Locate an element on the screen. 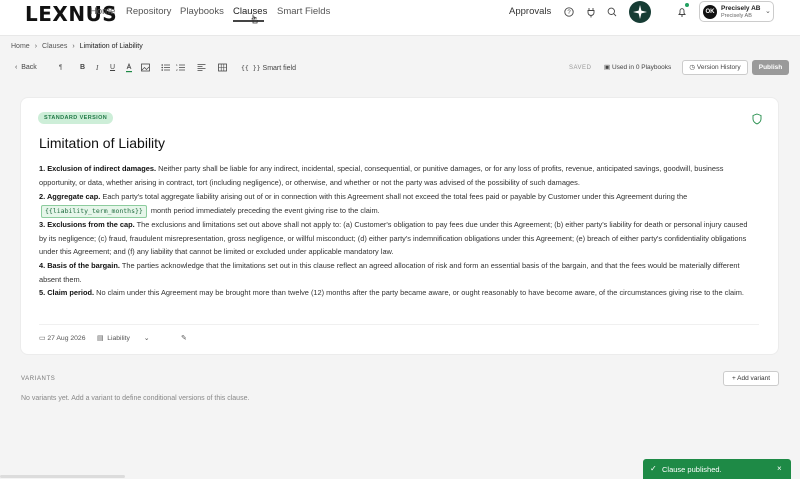  hand-cursor-icon is located at coordinates (254, 19).